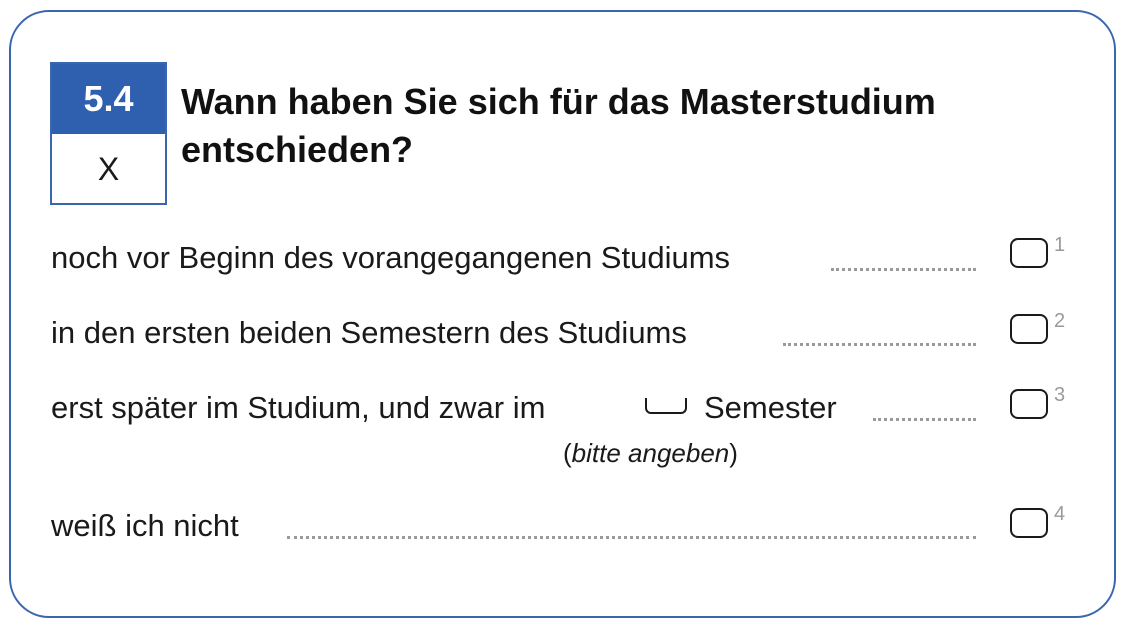 The width and height of the screenshot is (1125, 628). I want to click on option-label-after: Semester, so click(770, 407).